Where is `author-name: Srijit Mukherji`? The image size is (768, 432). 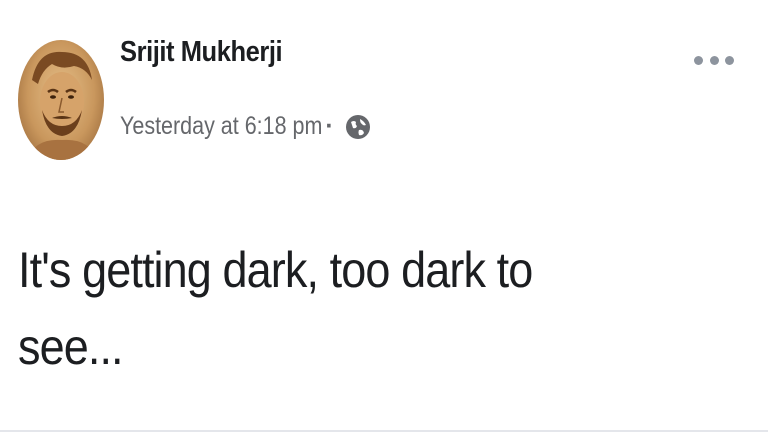
author-name: Srijit Mukherji is located at coordinates (201, 52).